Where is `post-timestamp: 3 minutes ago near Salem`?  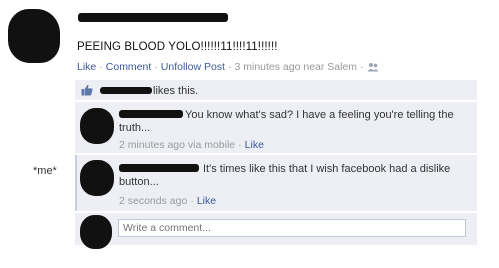 post-timestamp: 3 minutes ago near Salem is located at coordinates (295, 67).